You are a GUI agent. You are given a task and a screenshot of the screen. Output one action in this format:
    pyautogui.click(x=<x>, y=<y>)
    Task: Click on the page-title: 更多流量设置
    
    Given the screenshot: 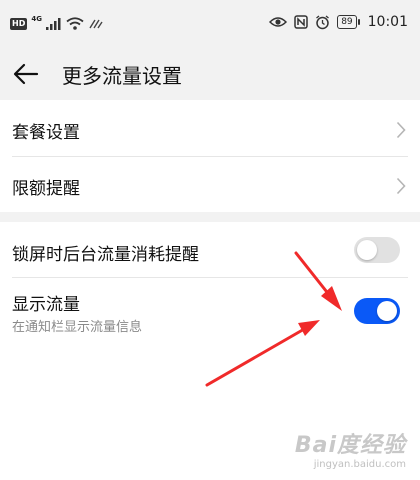 What is the action you would take?
    pyautogui.click(x=122, y=76)
    